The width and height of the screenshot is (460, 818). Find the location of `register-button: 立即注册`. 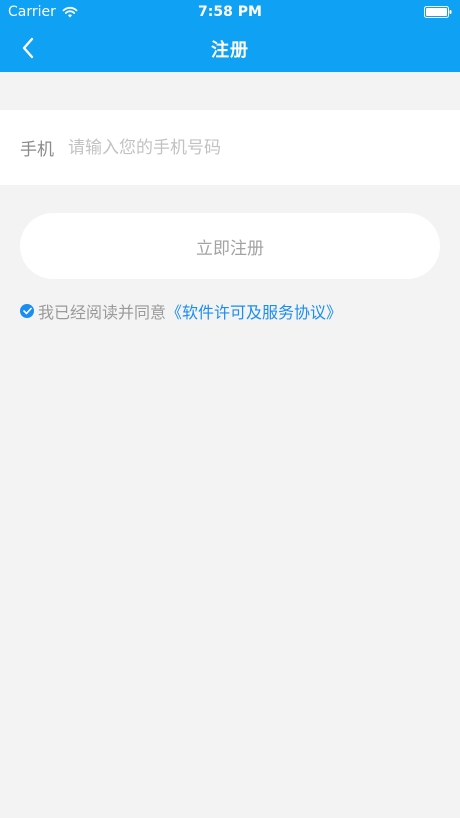

register-button: 立即注册 is located at coordinates (230, 246).